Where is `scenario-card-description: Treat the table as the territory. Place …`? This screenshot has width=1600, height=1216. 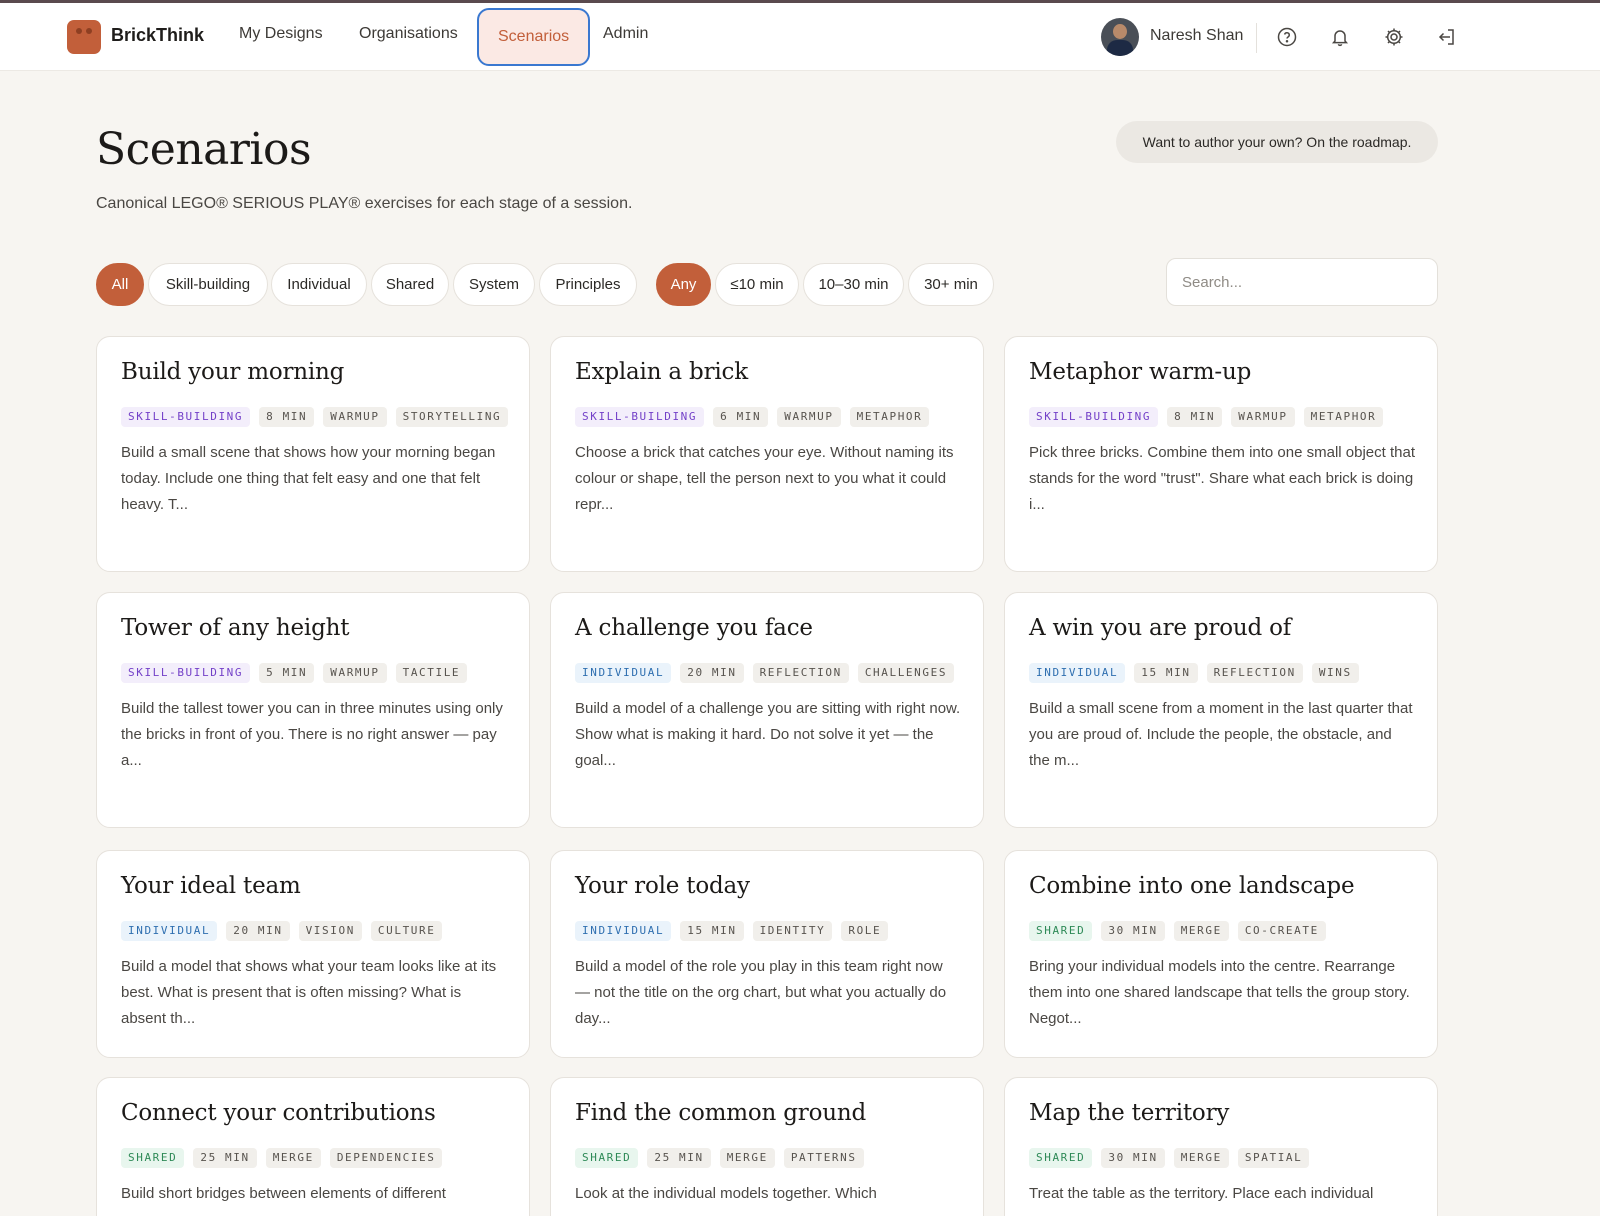 scenario-card-description: Treat the table as the territory. Place … is located at coordinates (1201, 1193).